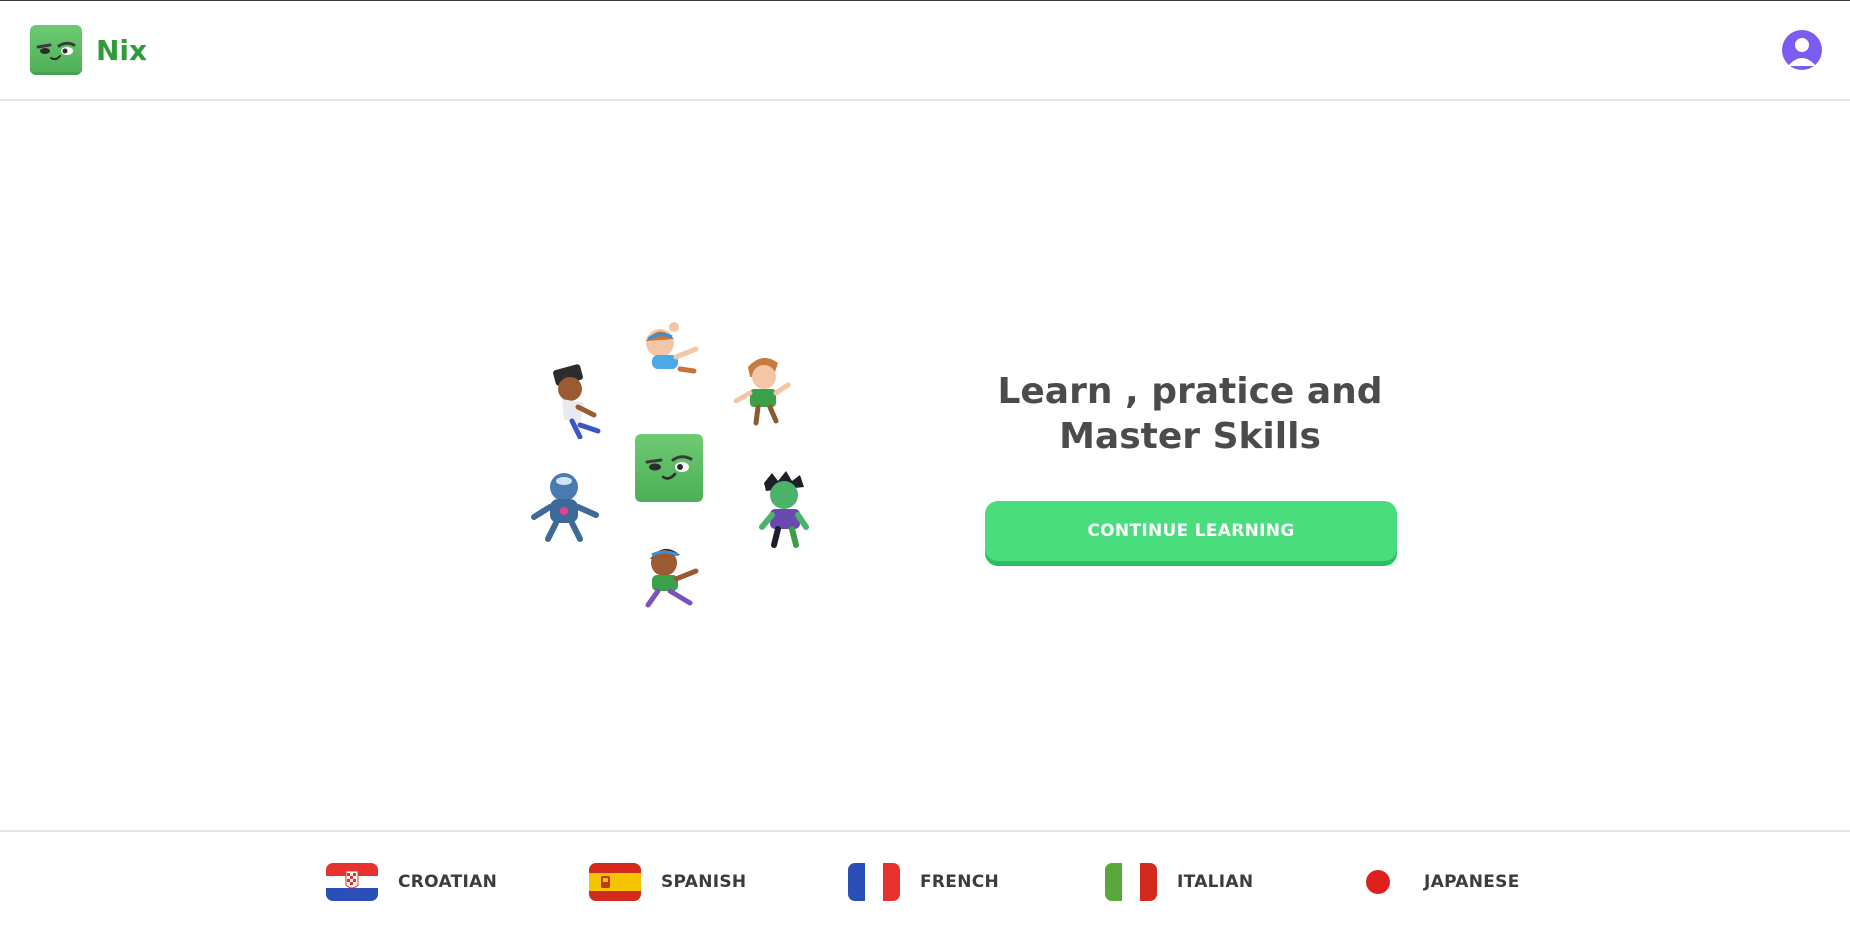 The width and height of the screenshot is (1850, 927). I want to click on language-item-croatian: CROATIAN, so click(411, 882).